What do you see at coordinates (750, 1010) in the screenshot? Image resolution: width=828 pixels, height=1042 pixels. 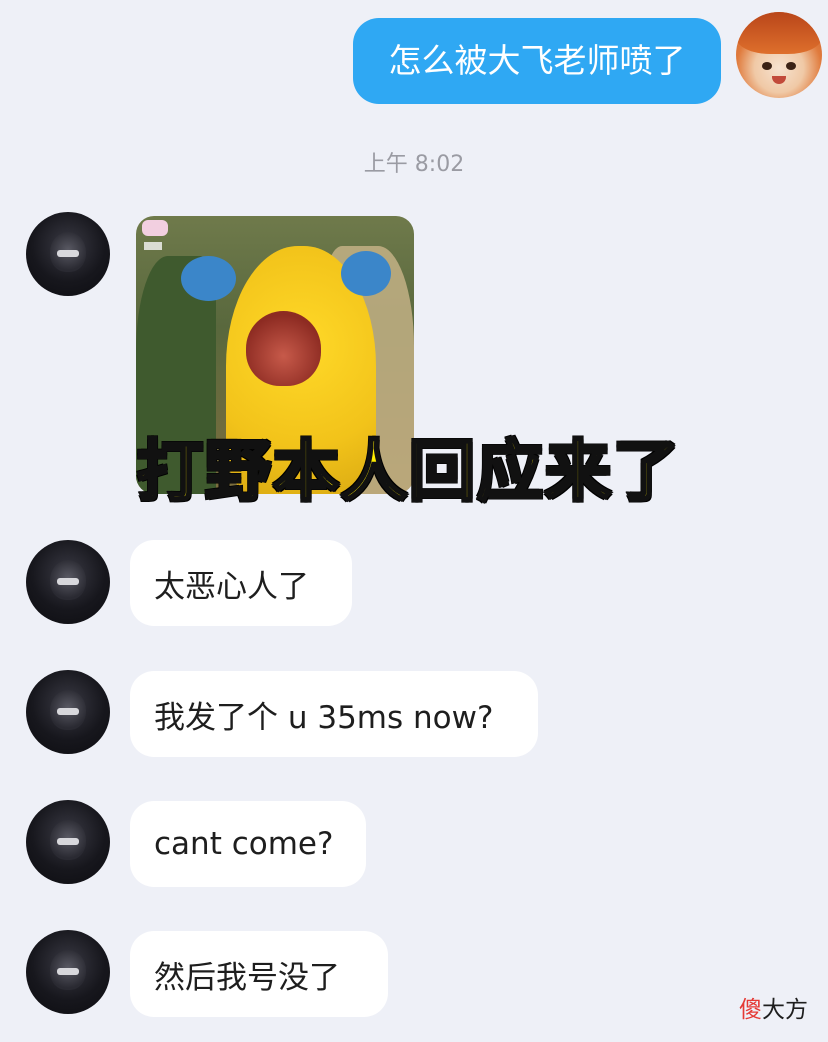 I see `watermark-char: 傻` at bounding box center [750, 1010].